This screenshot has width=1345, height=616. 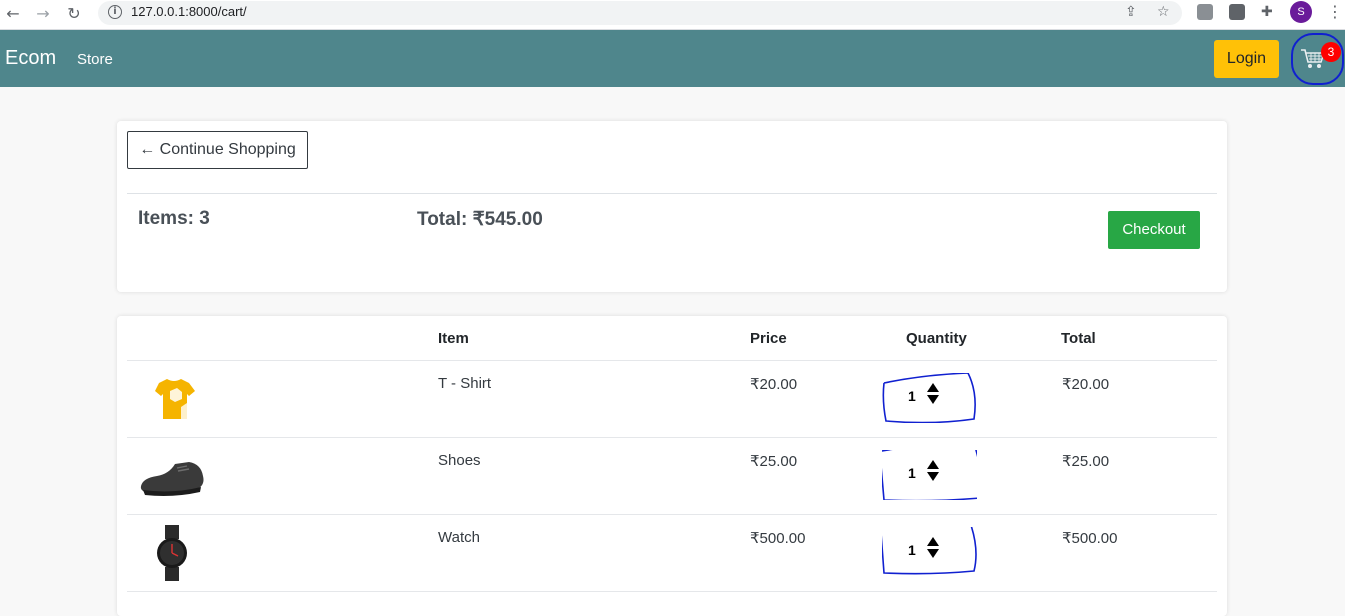 What do you see at coordinates (189, 11) in the screenshot?
I see `url-text: 127.0.0.1:8000/cart/` at bounding box center [189, 11].